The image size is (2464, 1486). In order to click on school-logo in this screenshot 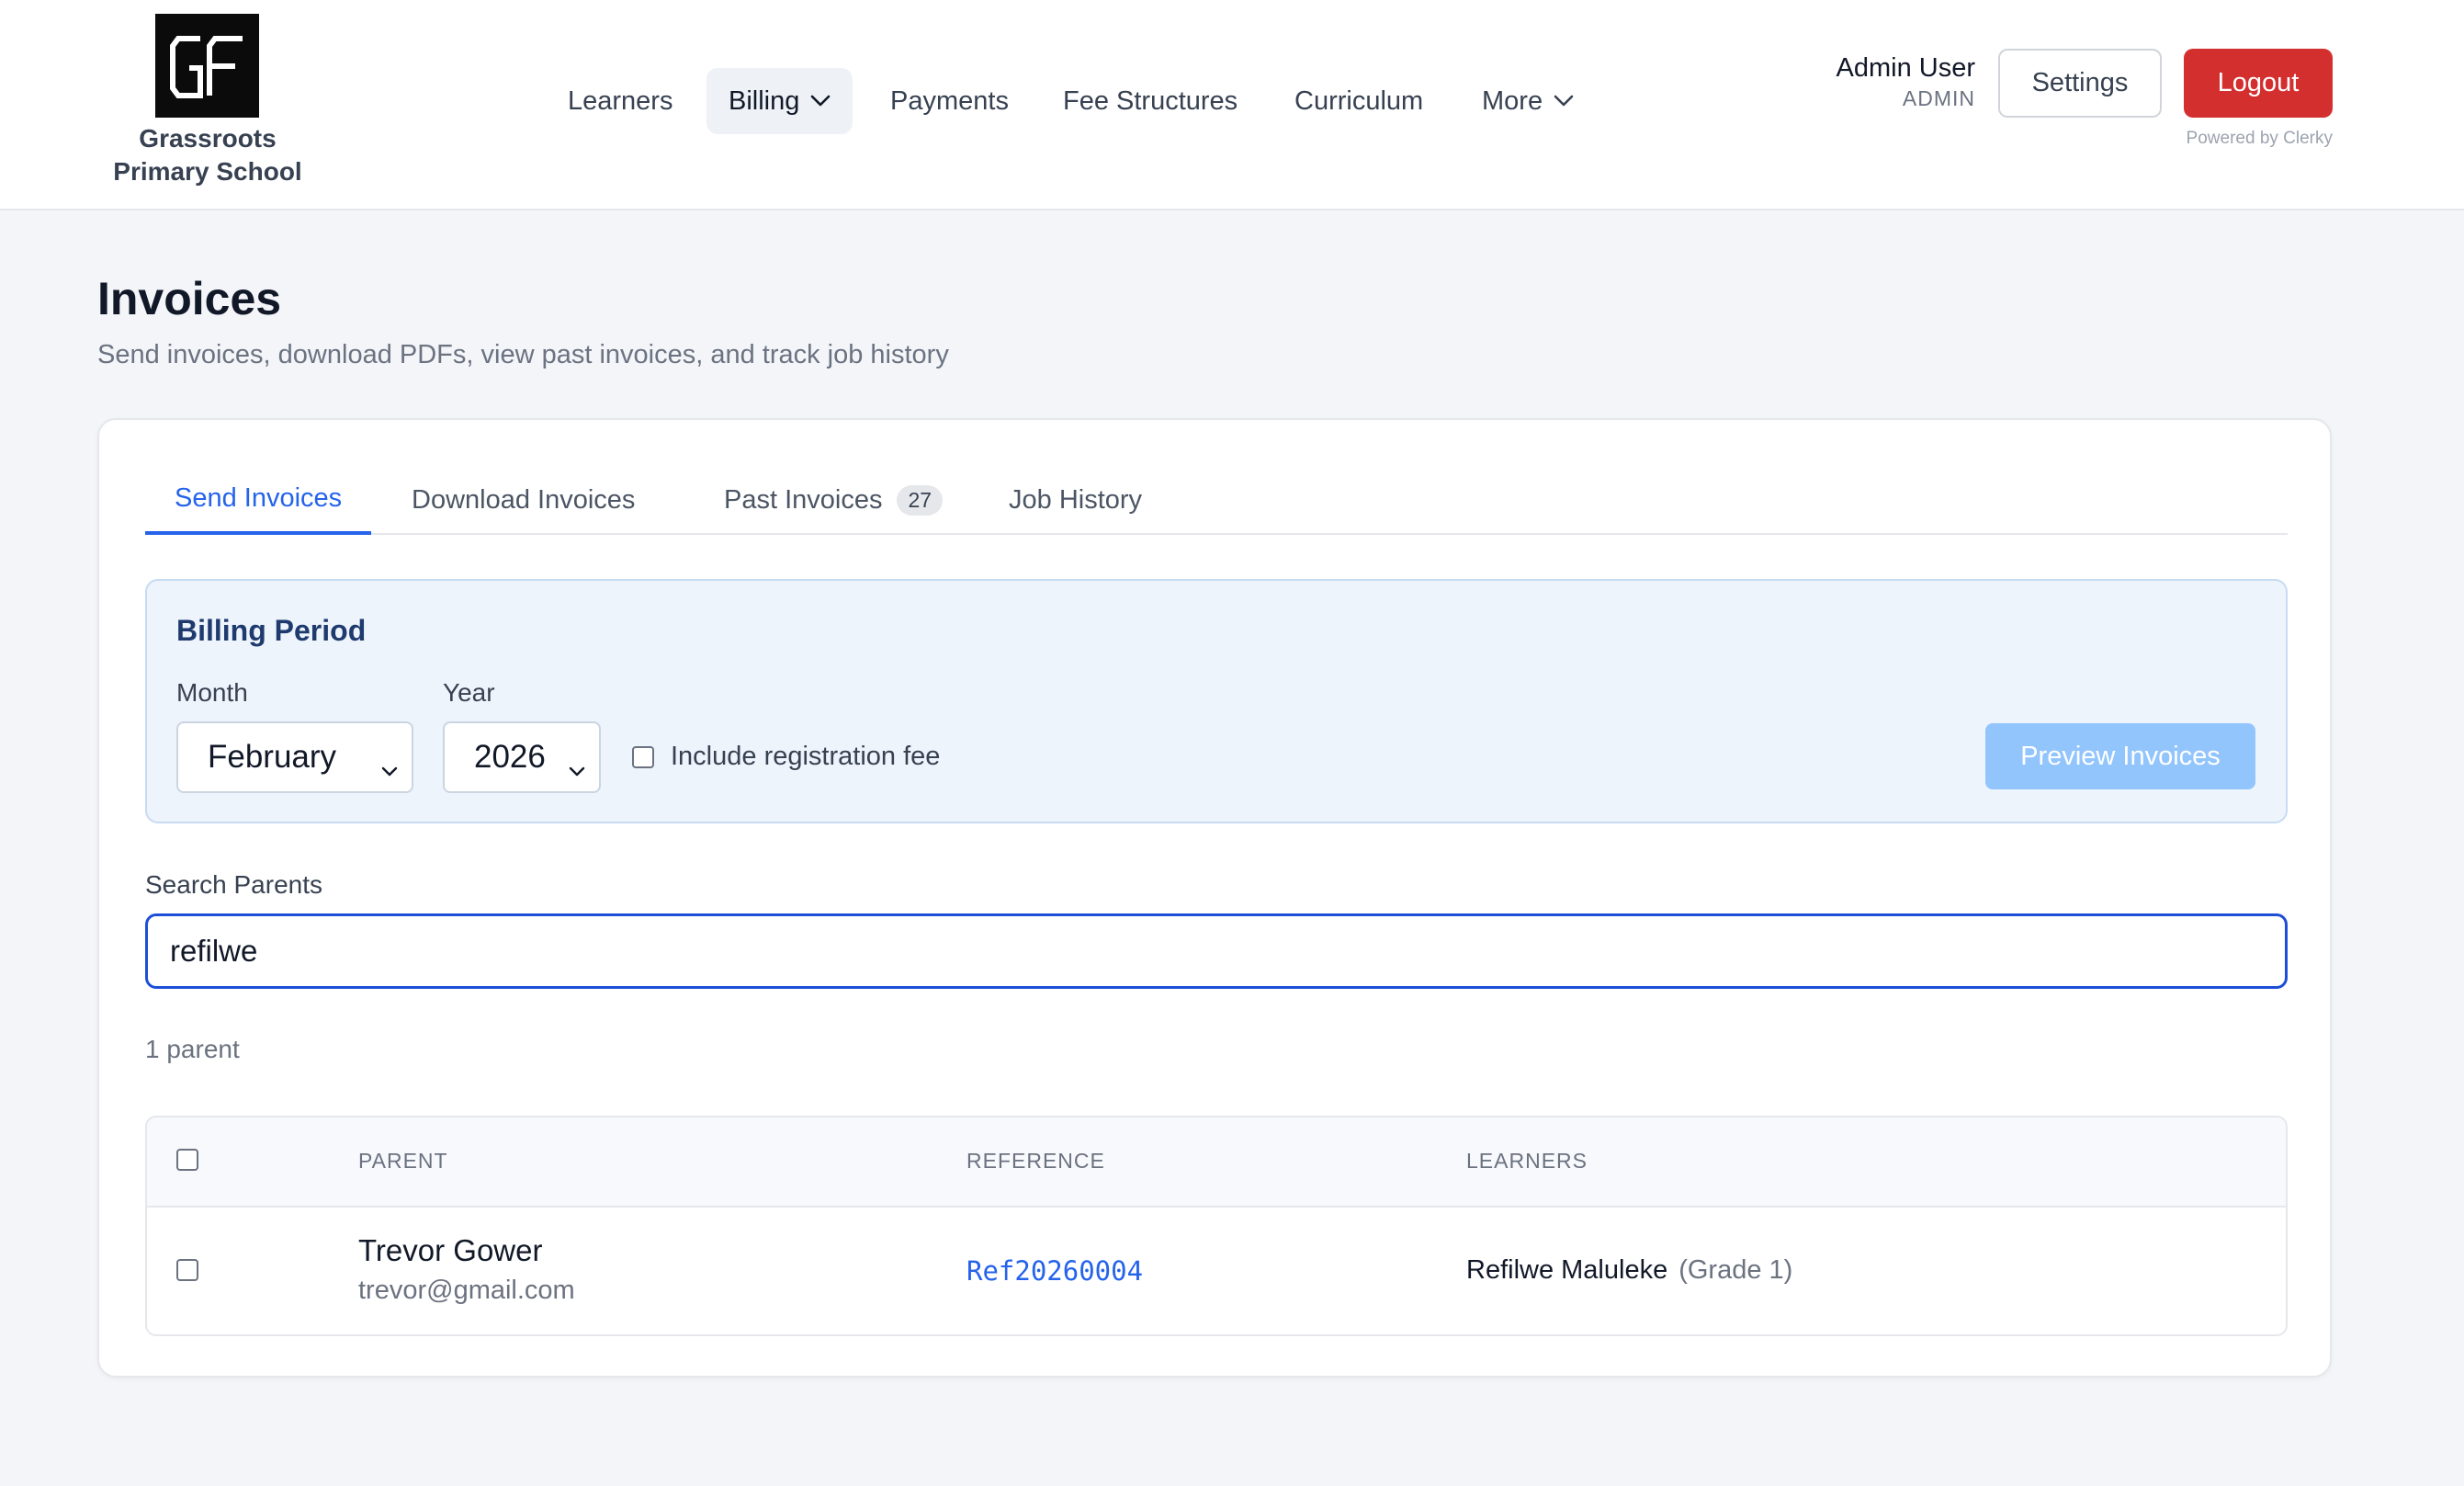, I will do `click(207, 66)`.